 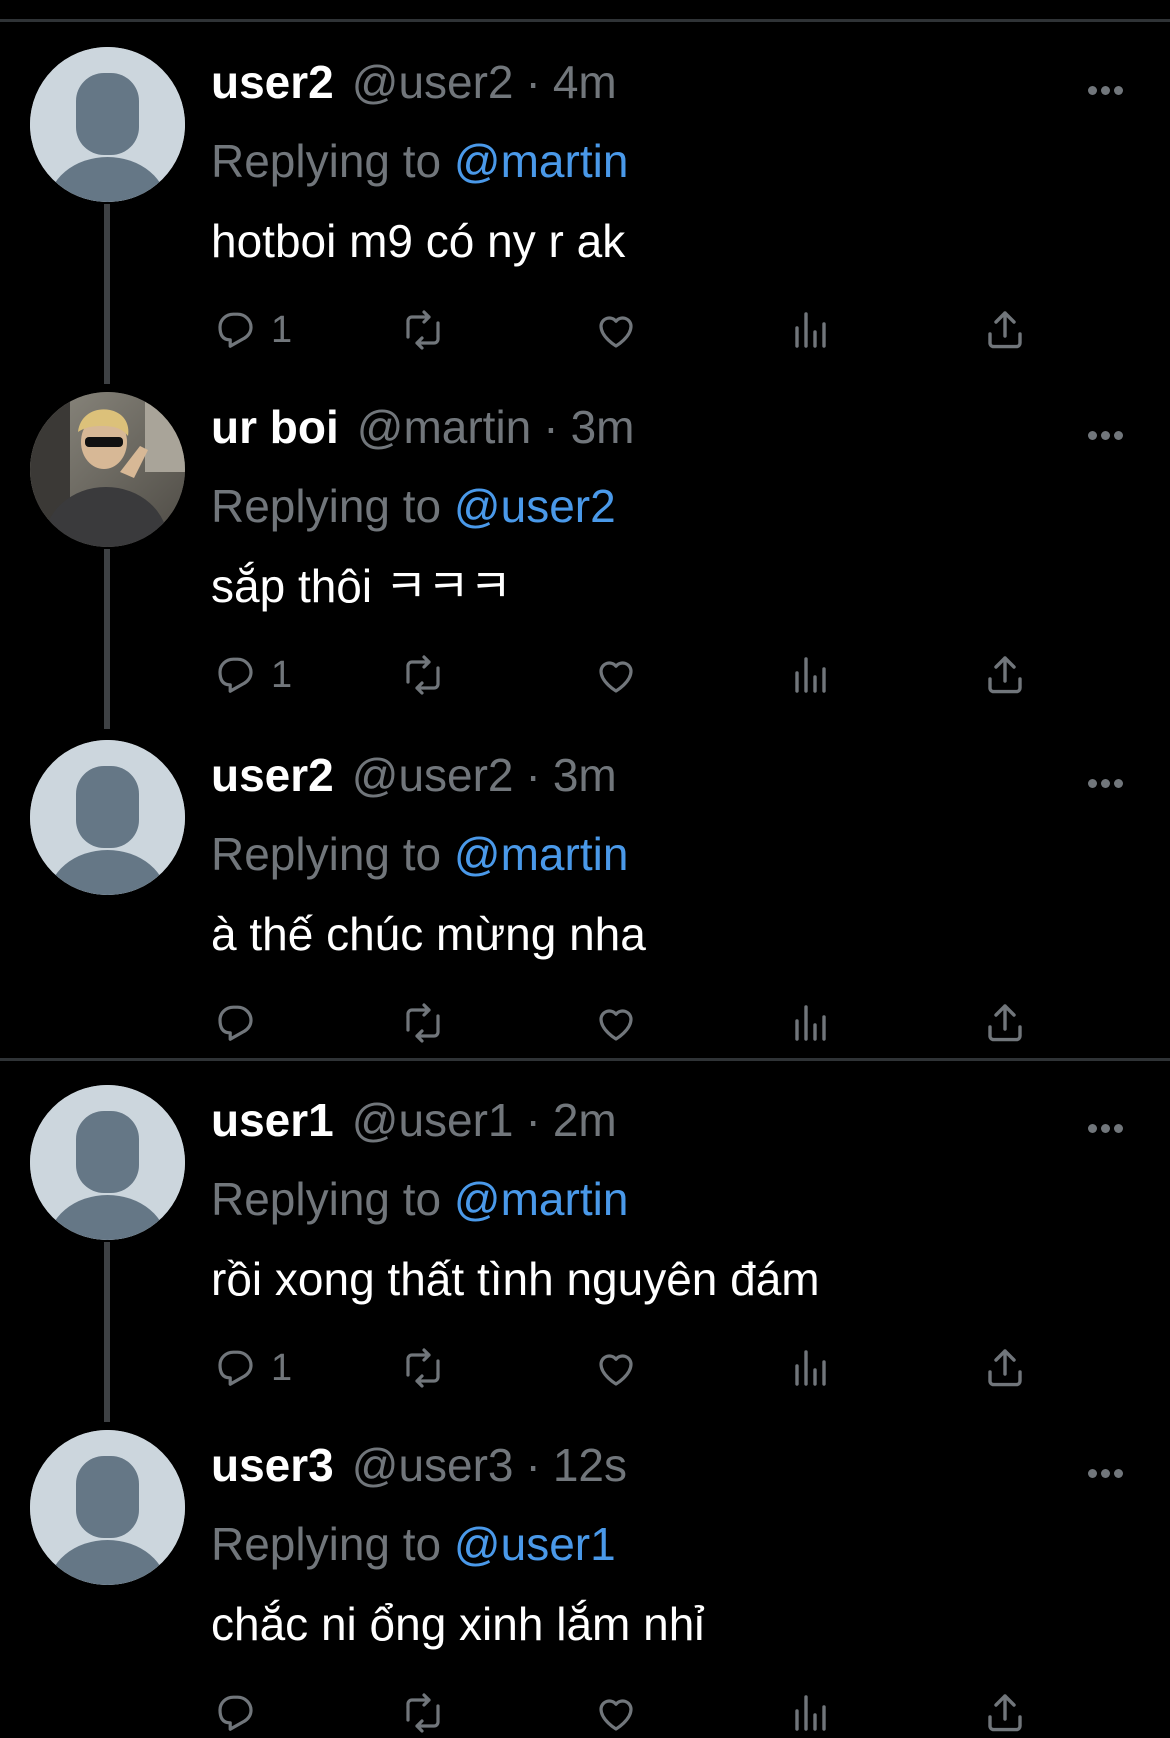 I want to click on display-name: ur boi, so click(x=275, y=427).